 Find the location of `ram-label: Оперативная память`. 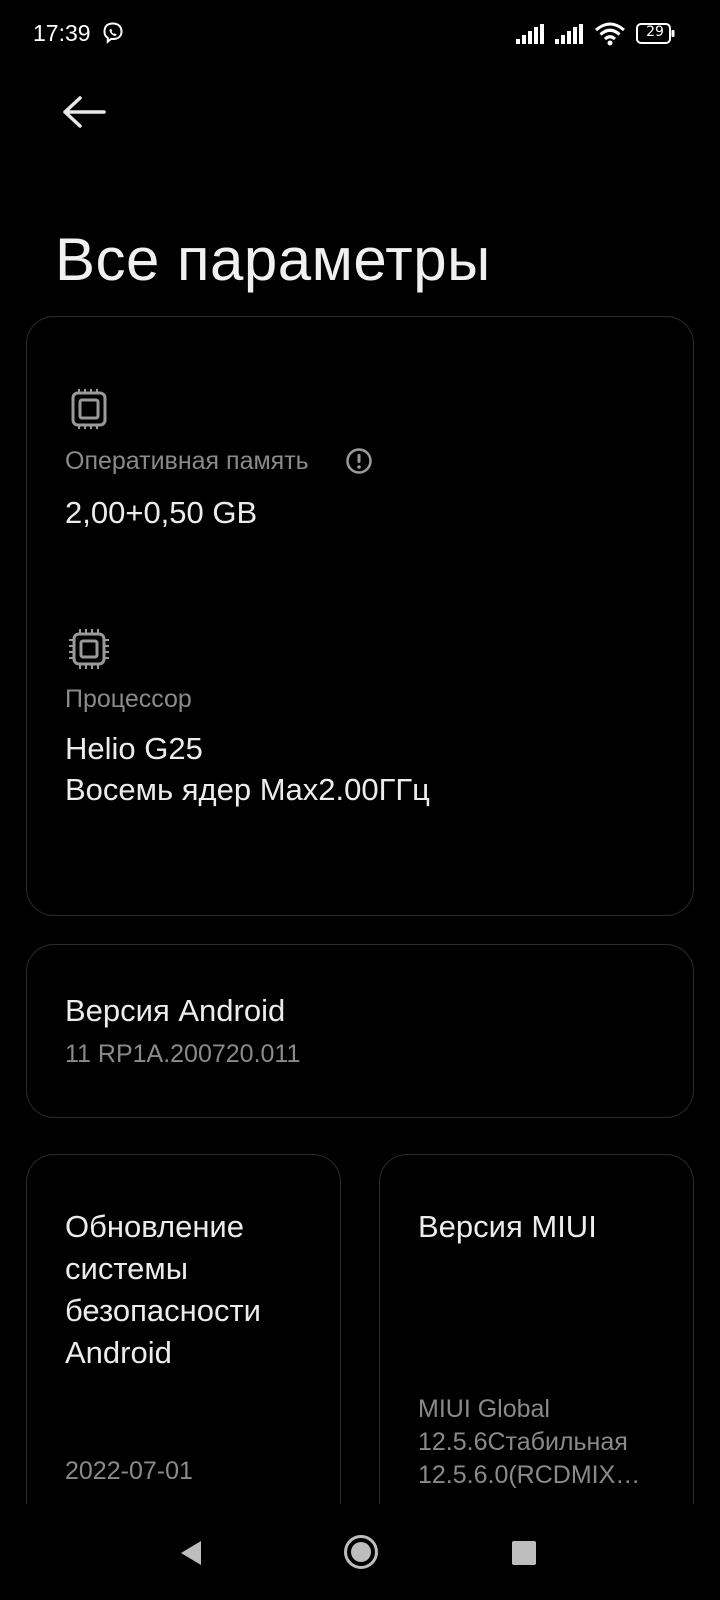

ram-label: Оперативная память is located at coordinates (187, 461).